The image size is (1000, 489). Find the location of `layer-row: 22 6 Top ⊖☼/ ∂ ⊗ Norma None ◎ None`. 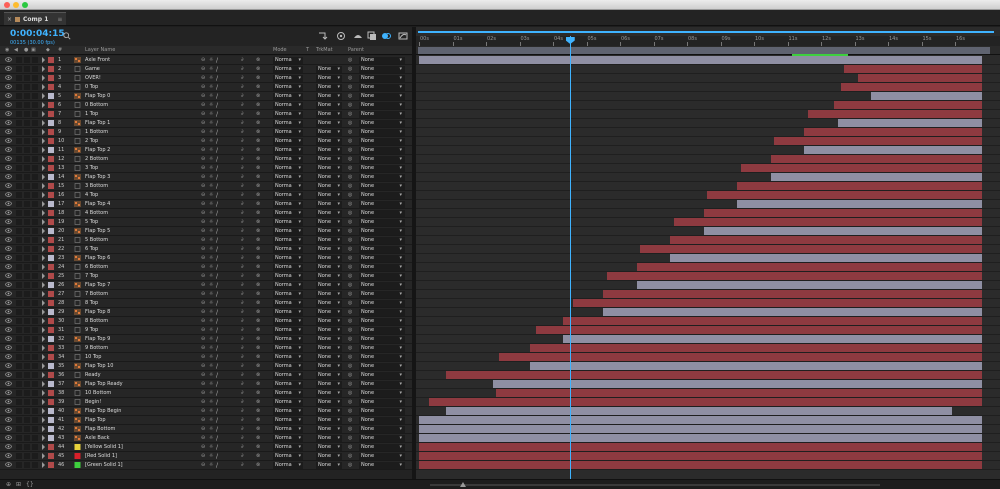

layer-row: 22 6 Top ⊖☼/ ∂ ⊗ Norma None ◎ None is located at coordinates (206, 249).